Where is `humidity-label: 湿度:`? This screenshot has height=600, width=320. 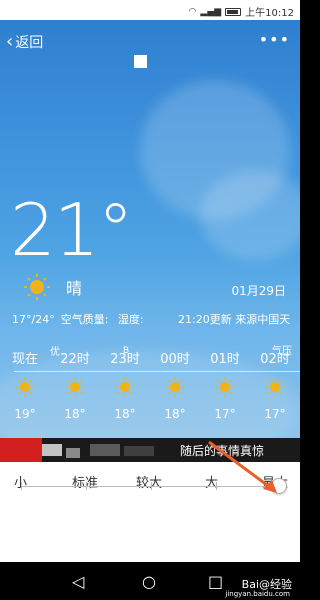
humidity-label: 湿度: is located at coordinates (130, 319).